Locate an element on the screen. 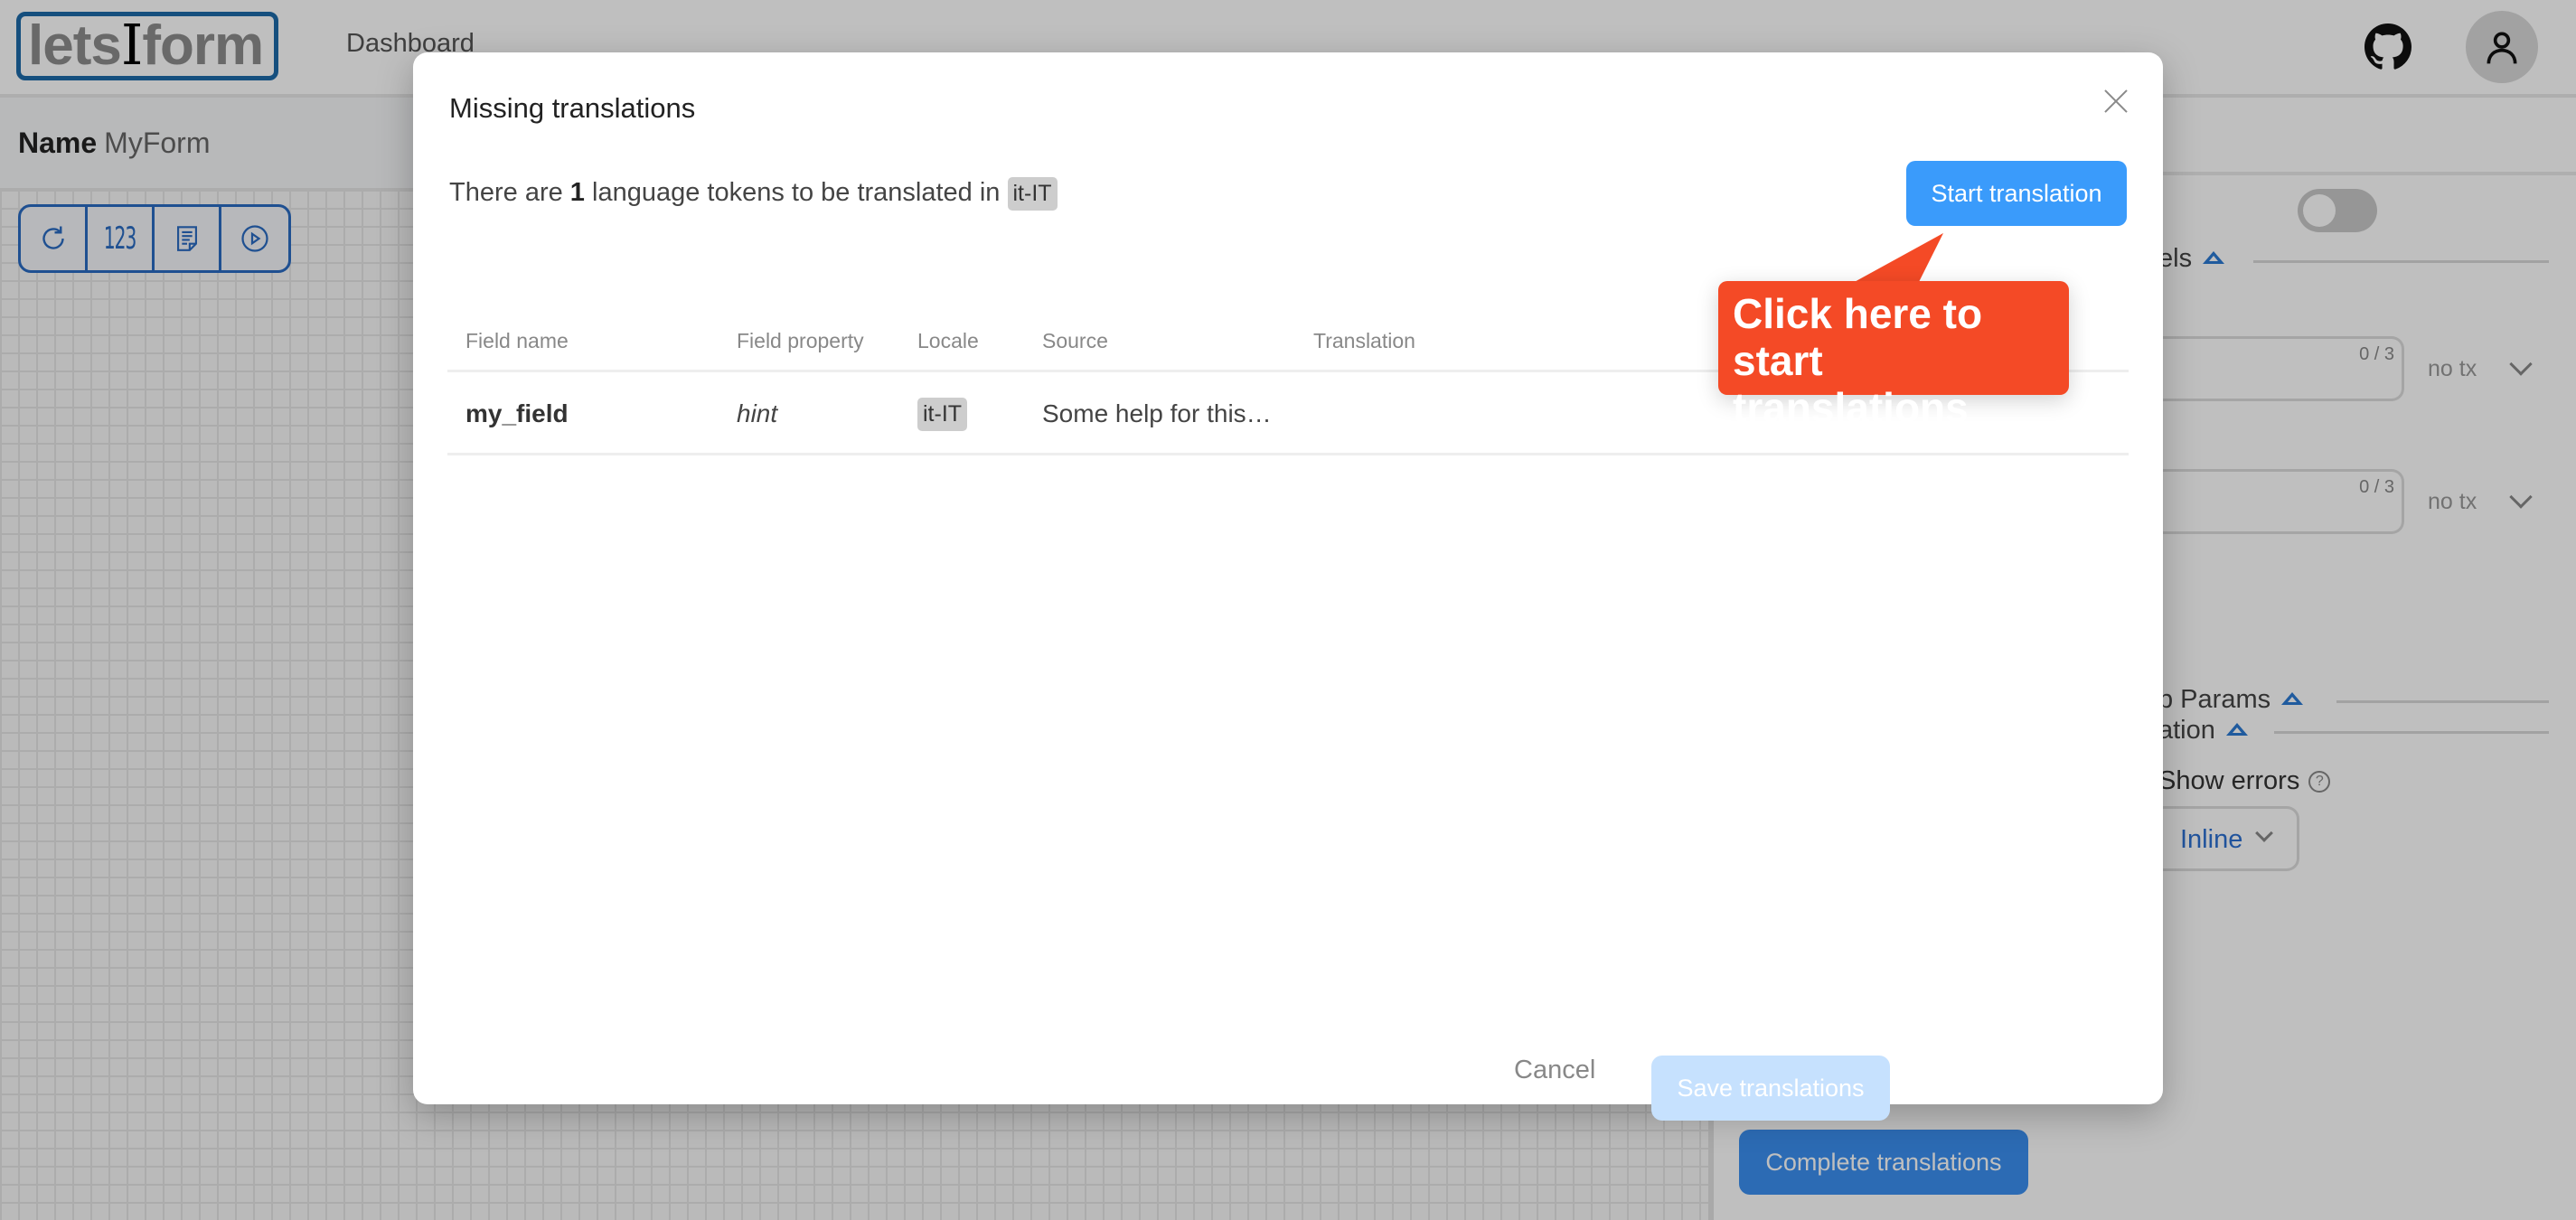  save-translations-button: Save translations is located at coordinates (1770, 1088).